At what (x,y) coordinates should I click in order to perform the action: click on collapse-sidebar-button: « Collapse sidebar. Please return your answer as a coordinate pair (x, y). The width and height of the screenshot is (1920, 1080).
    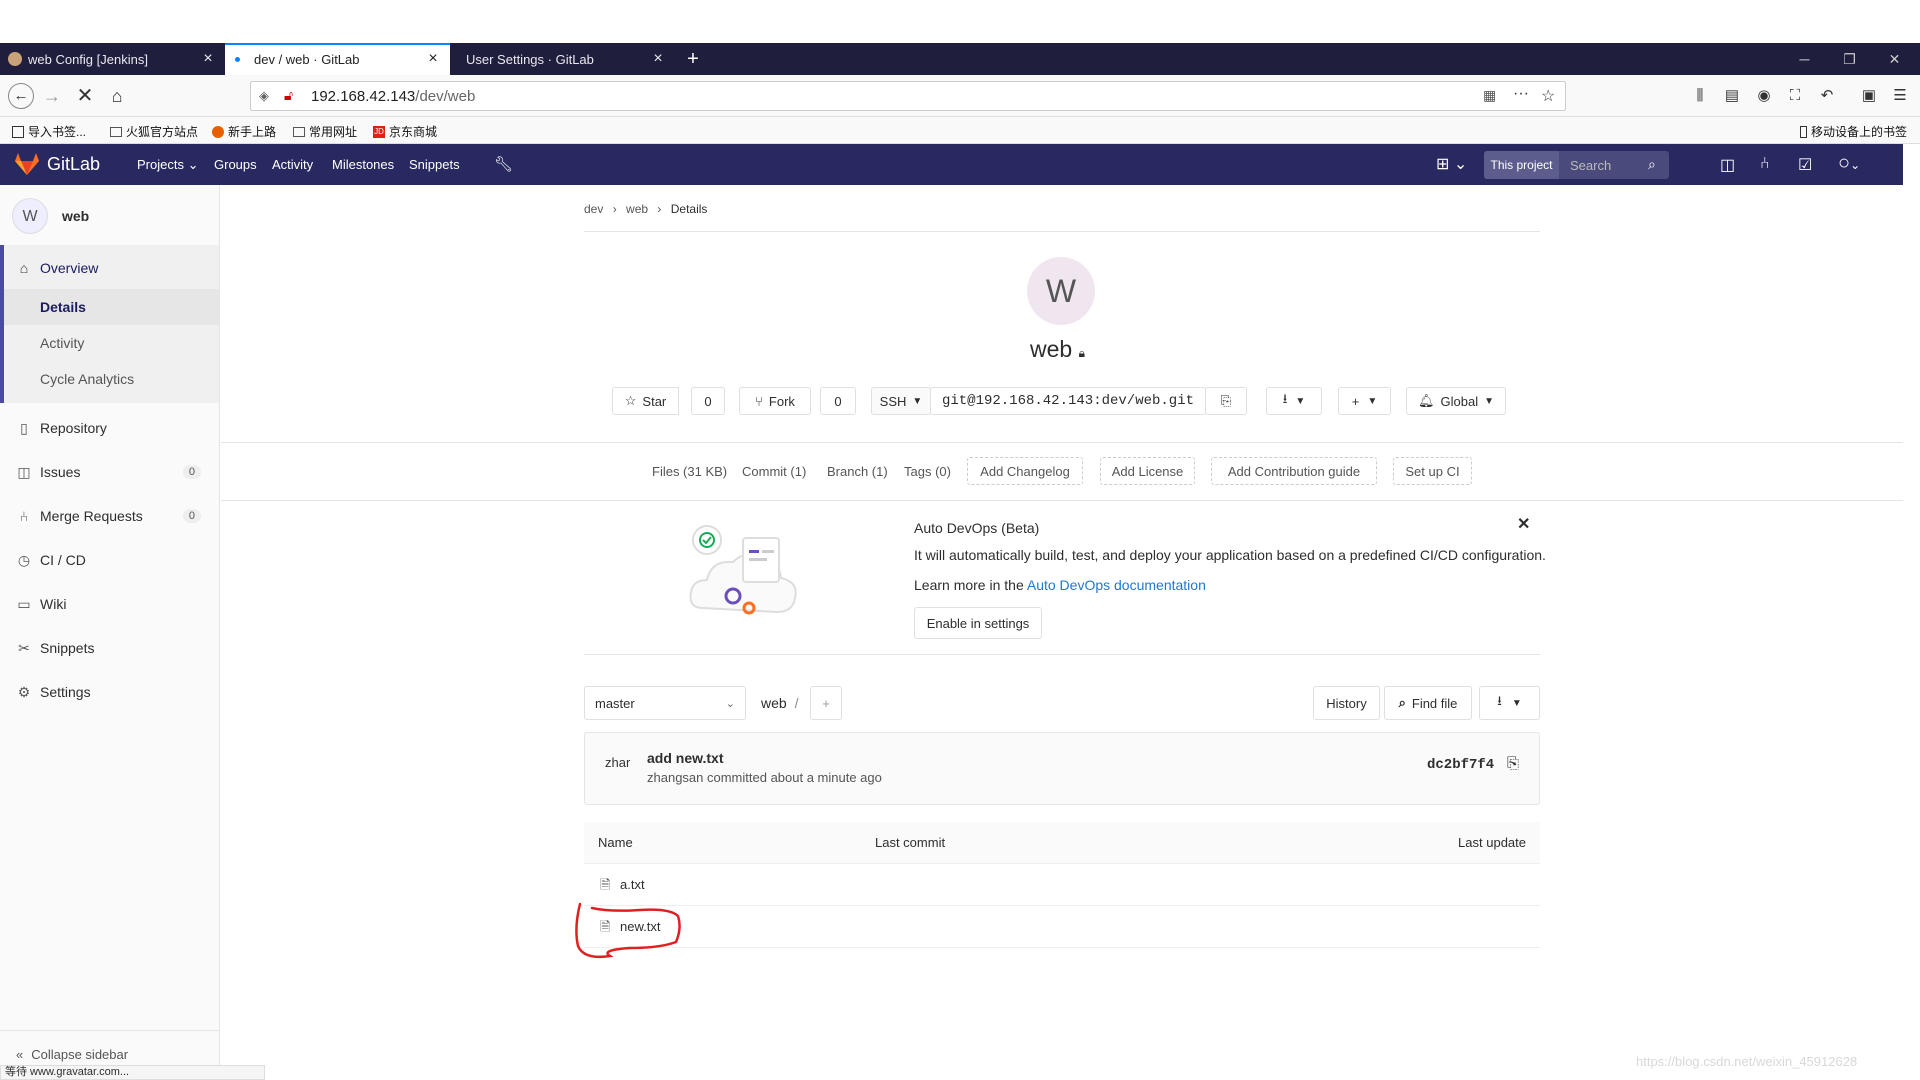
    Looking at the image, I should click on (72, 1054).